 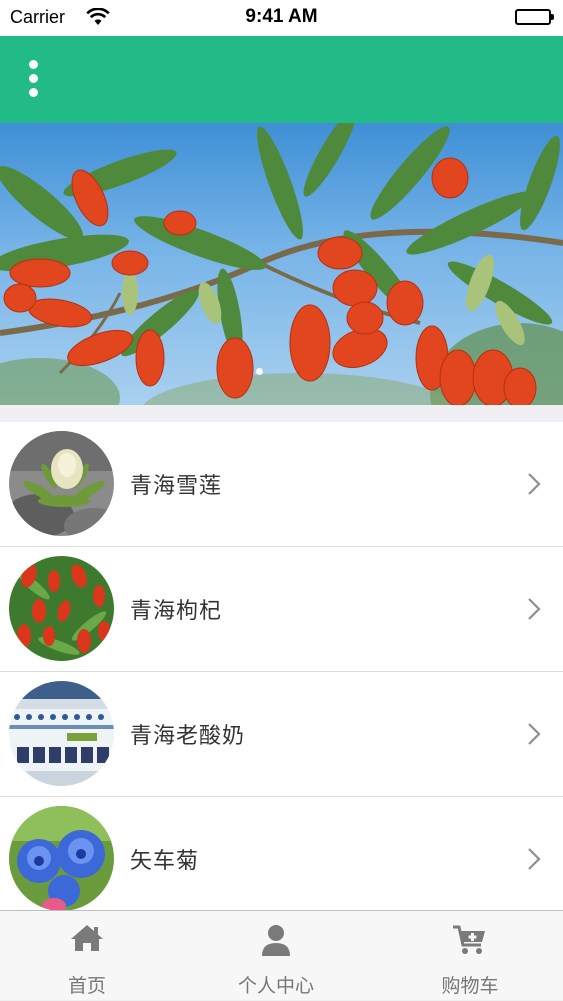 What do you see at coordinates (470, 986) in the screenshot?
I see `tab-cart-label: 购物车` at bounding box center [470, 986].